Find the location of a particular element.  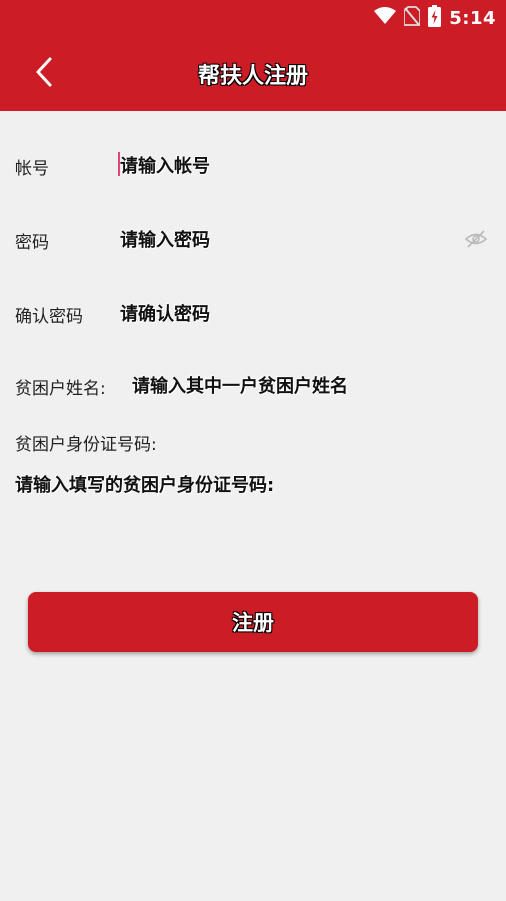

toolbar: 帮扶人注册 is located at coordinates (253, 73).